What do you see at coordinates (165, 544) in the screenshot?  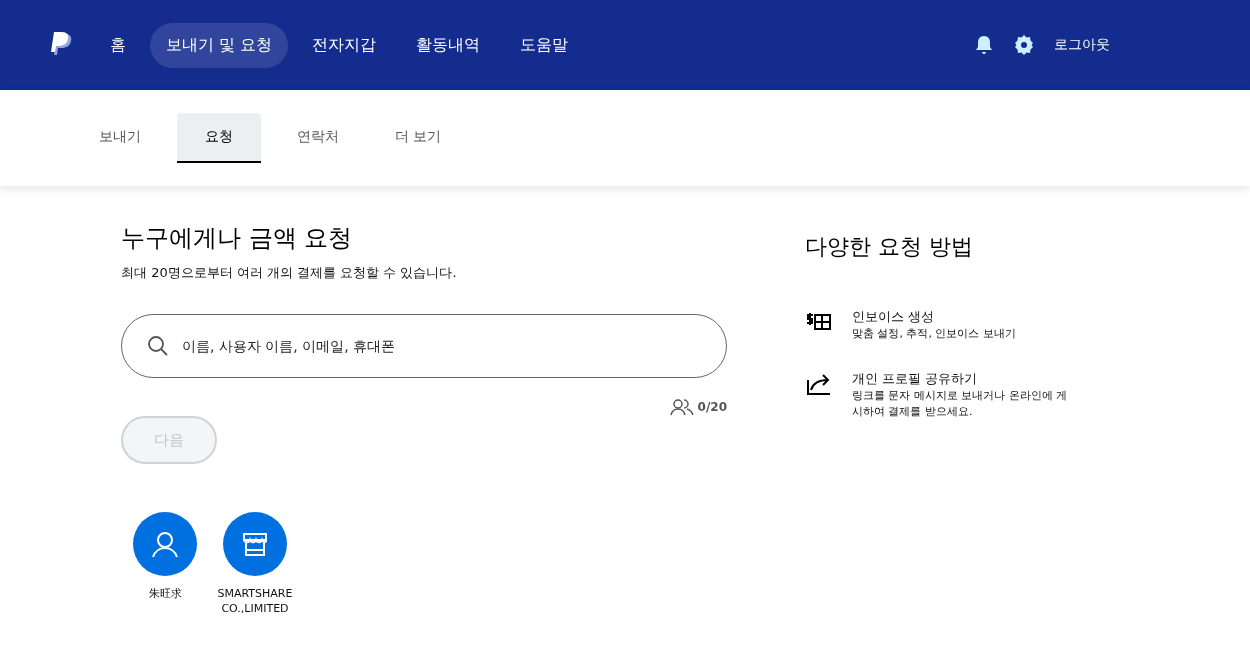 I see `person-icon` at bounding box center [165, 544].